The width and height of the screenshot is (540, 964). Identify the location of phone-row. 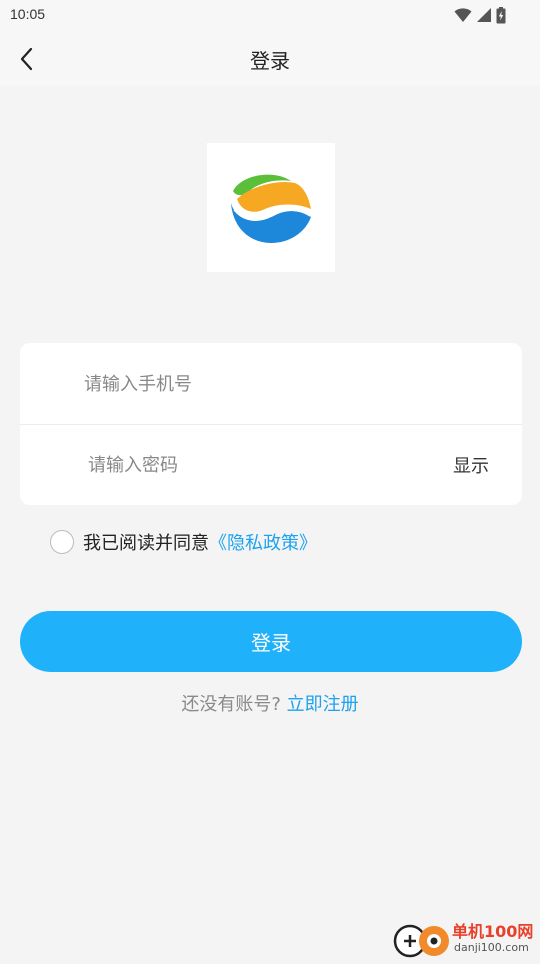
(271, 384).